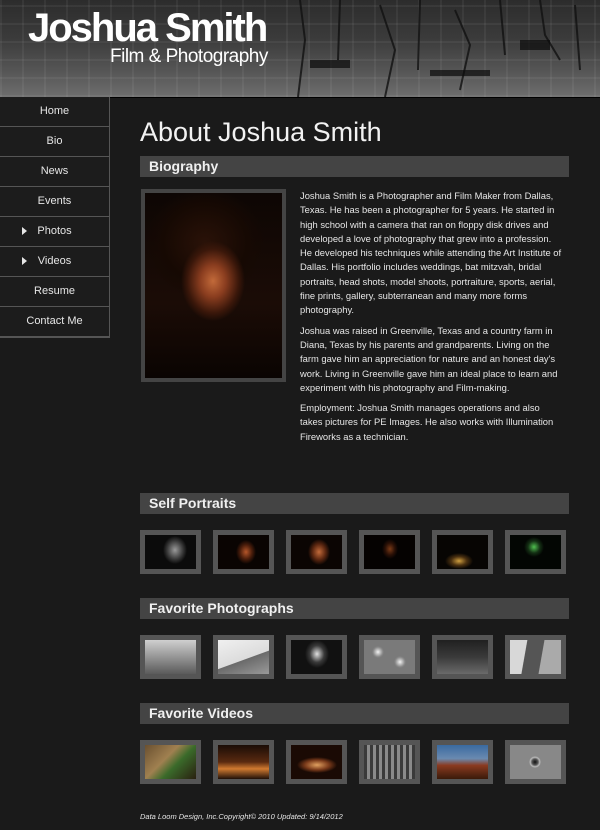  I want to click on nav-item-resume: Resume, so click(54, 292).